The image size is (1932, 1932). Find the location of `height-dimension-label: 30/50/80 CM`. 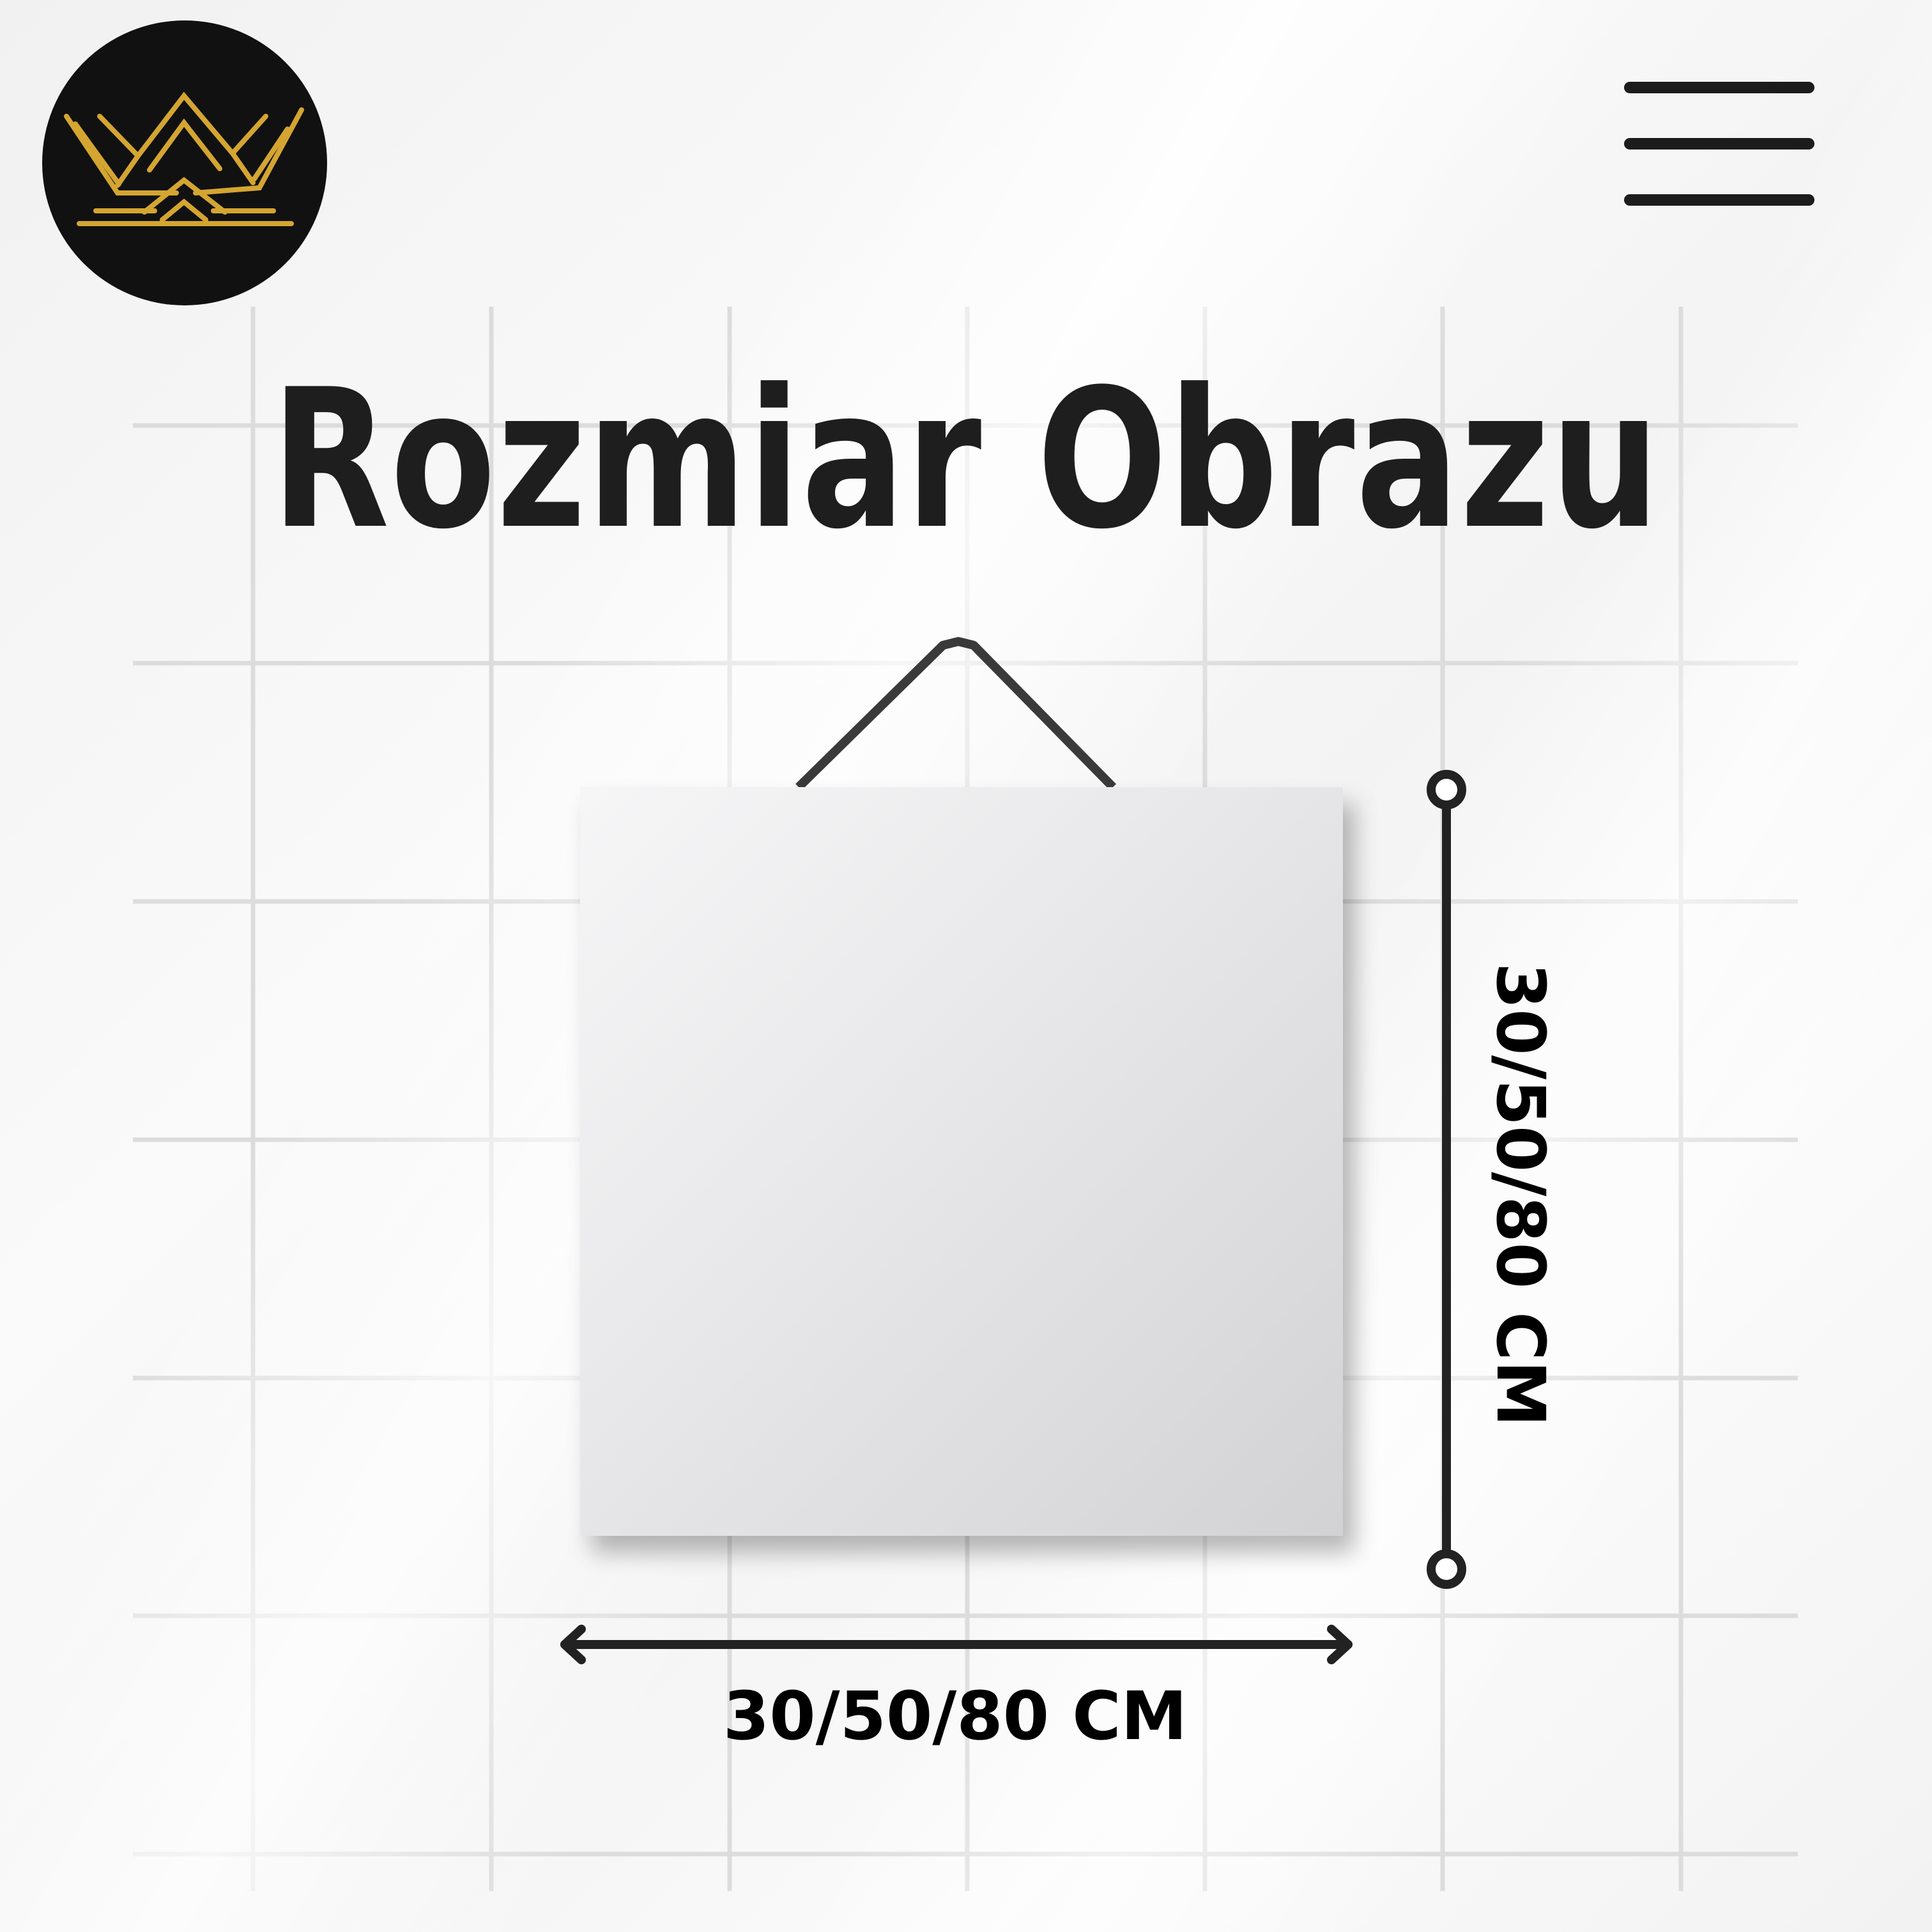

height-dimension-label: 30/50/80 CM is located at coordinates (1521, 1194).